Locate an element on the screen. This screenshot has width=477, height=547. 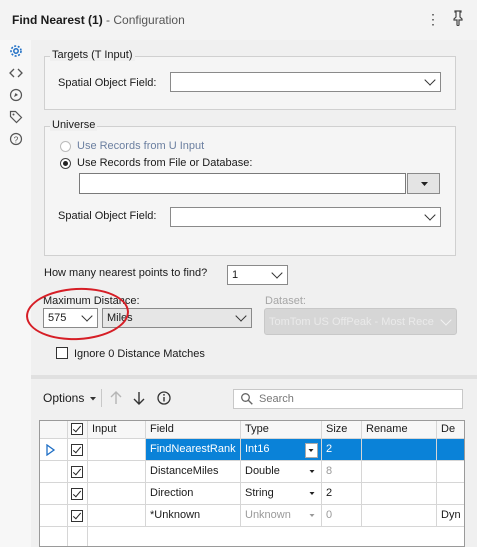
max-distance-input: 575 is located at coordinates (70, 318).